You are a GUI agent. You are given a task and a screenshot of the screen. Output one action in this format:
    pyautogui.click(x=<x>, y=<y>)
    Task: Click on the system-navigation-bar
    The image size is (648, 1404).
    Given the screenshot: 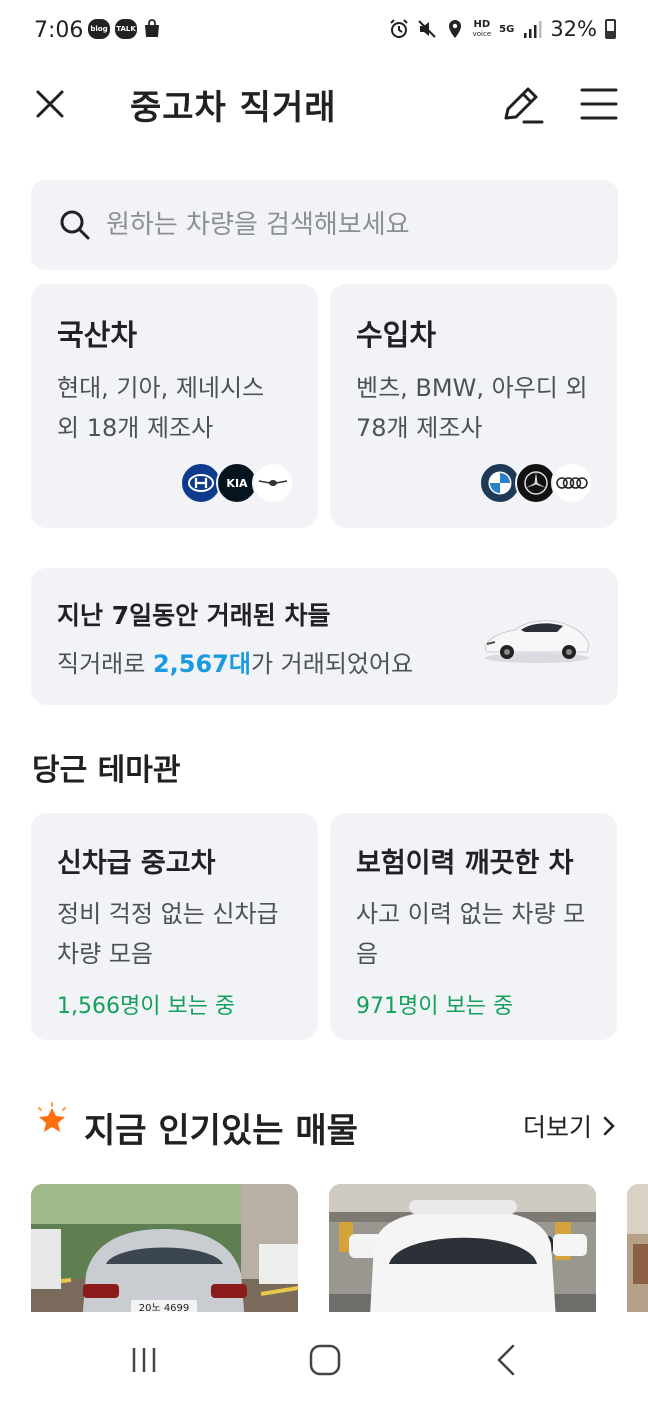 What is the action you would take?
    pyautogui.click(x=324, y=1358)
    